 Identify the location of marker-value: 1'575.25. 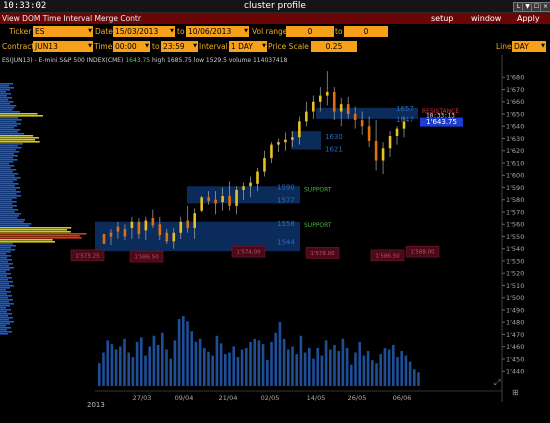
(87, 256).